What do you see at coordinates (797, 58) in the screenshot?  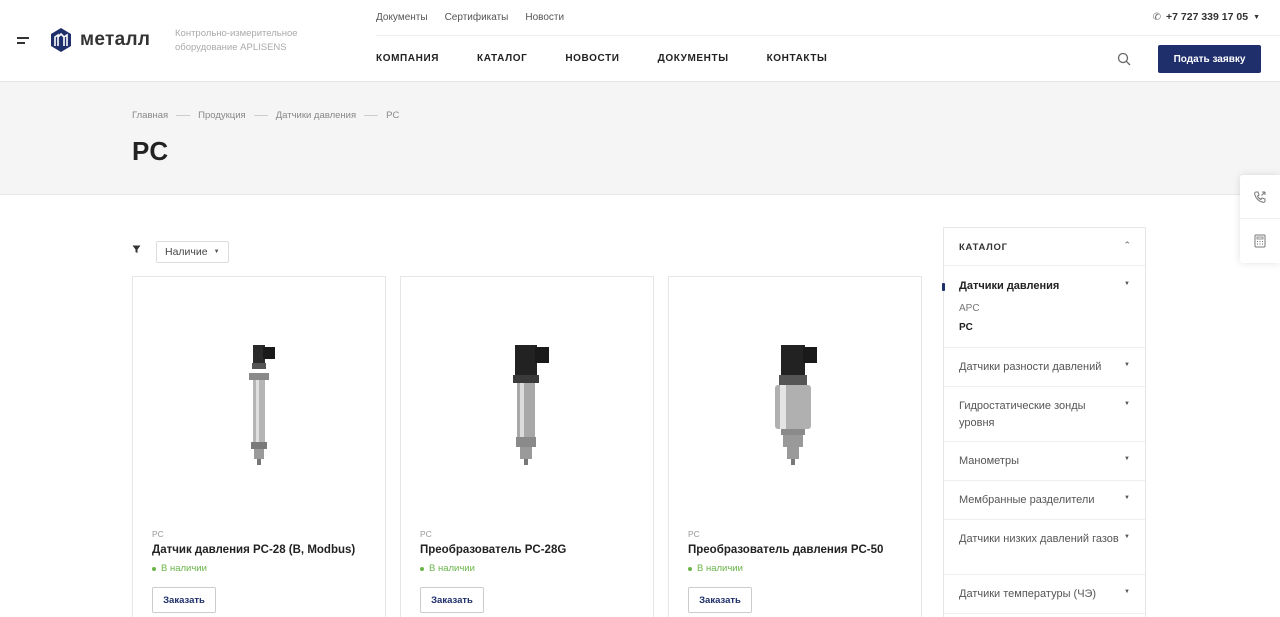 I see `nav-contacts: КОНТАКТЫ` at bounding box center [797, 58].